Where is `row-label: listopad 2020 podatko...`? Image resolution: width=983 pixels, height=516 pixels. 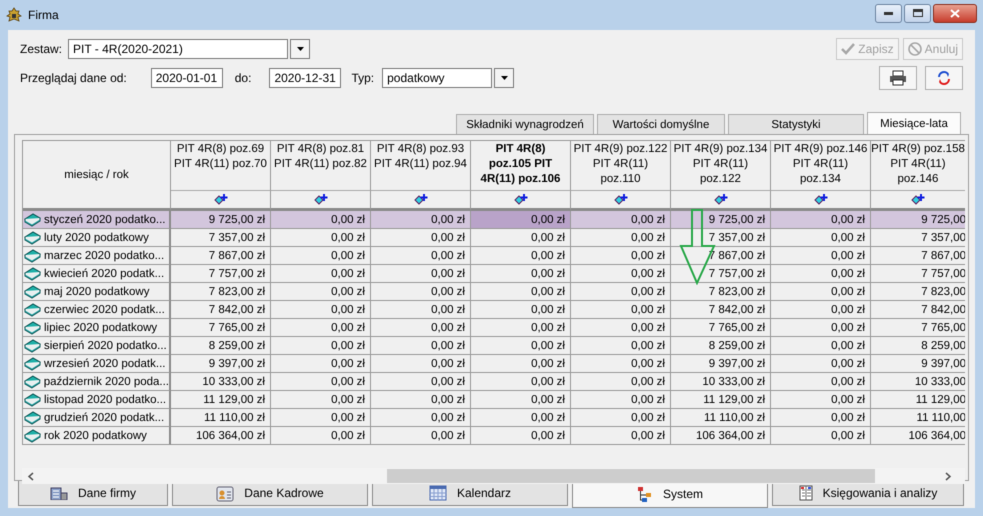
row-label: listopad 2020 podatko... is located at coordinates (105, 400).